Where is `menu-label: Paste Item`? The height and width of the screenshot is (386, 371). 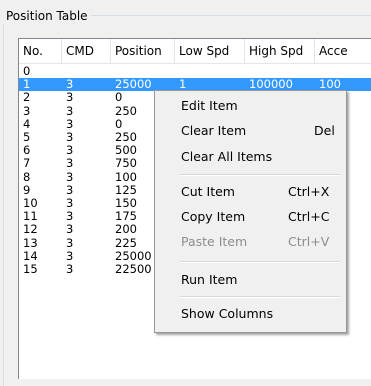
menu-label: Paste Item is located at coordinates (214, 241).